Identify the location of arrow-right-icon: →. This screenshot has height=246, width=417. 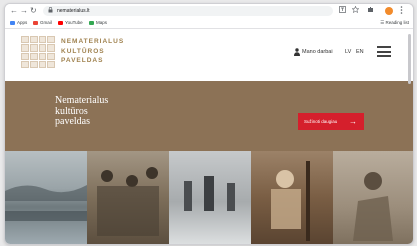
(353, 121).